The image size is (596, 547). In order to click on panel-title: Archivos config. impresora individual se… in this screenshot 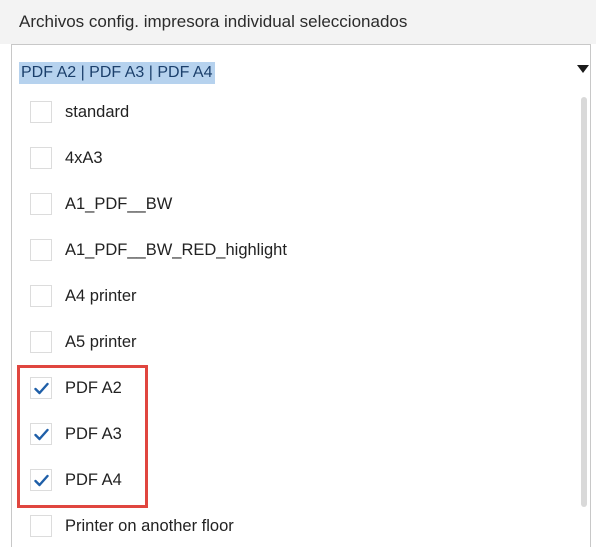, I will do `click(213, 21)`.